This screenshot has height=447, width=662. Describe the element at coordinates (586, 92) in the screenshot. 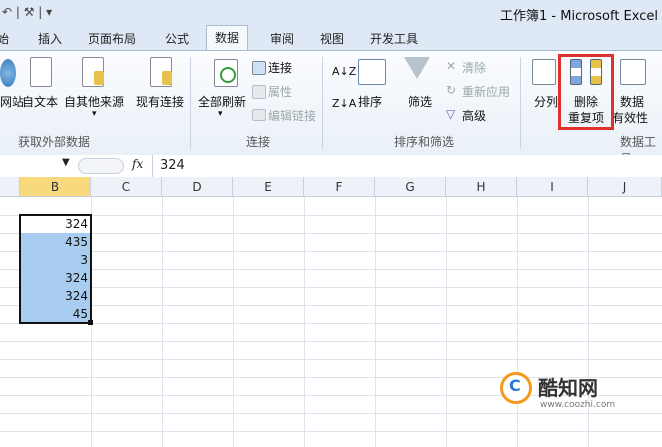

I see `highlight-box` at that location.